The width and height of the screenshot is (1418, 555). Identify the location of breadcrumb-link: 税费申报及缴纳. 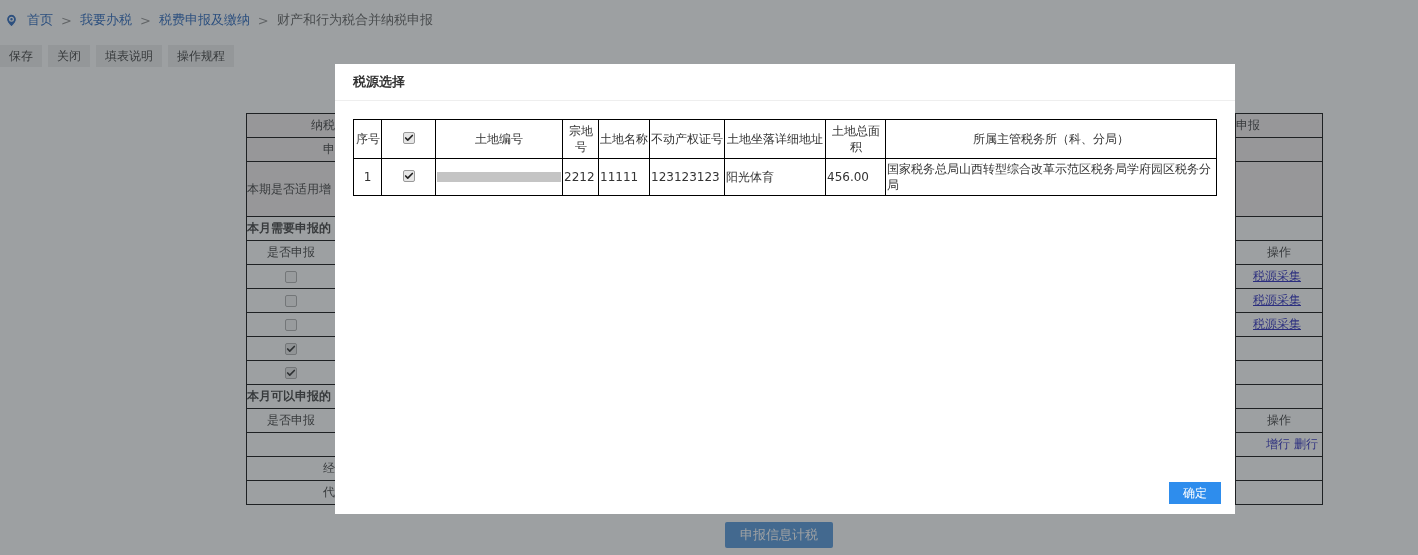
(204, 20).